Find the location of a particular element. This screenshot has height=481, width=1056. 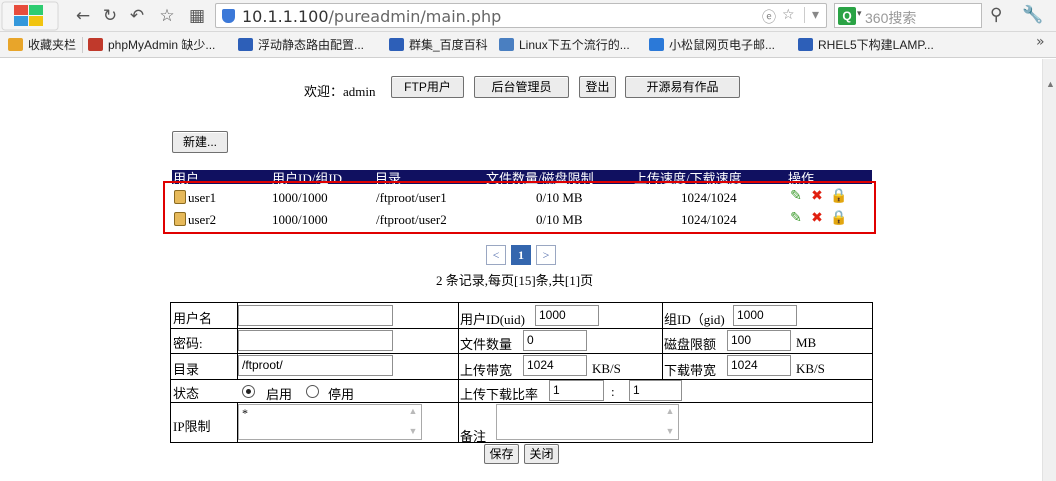

ftp-users-button: FTP用户 is located at coordinates (427, 87).